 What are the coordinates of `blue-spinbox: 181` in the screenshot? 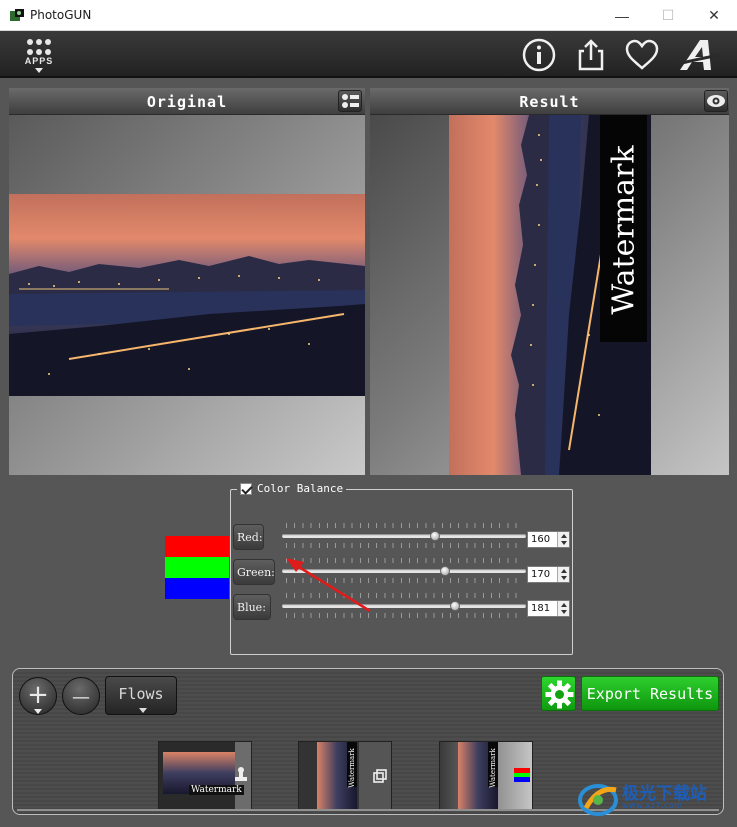 It's located at (548, 608).